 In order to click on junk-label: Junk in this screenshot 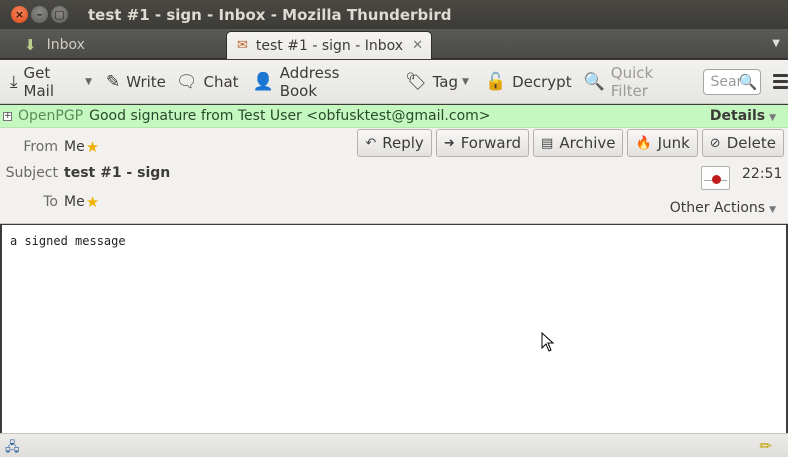, I will do `click(673, 143)`.